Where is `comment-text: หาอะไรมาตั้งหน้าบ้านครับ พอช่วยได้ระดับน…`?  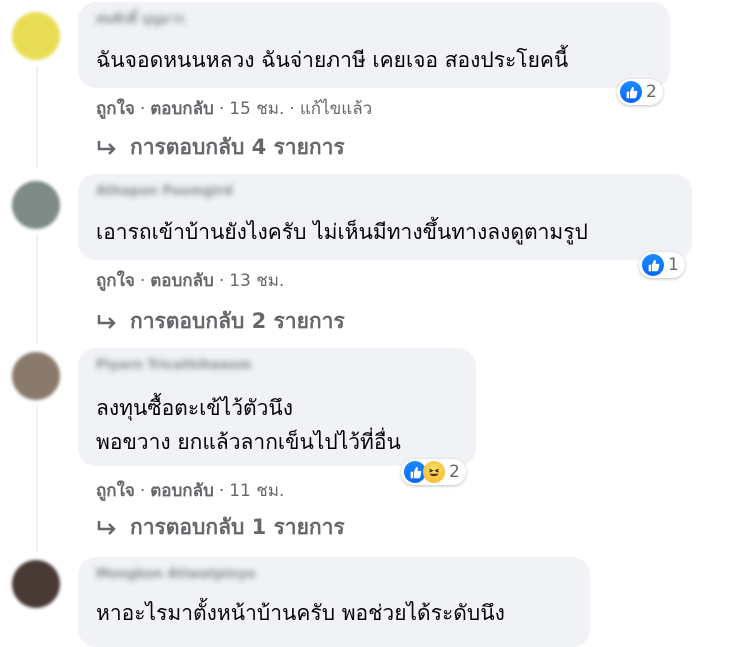 comment-text: หาอะไรมาตั้งหน้าบ้านครับ พอช่วยได้ระดับน… is located at coordinates (300, 613).